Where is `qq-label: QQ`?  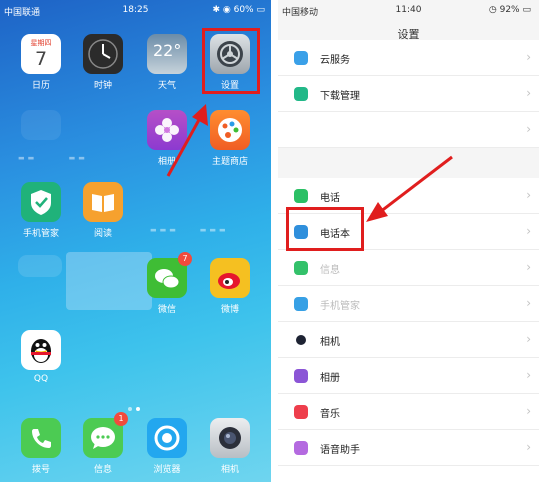 qq-label: QQ is located at coordinates (41, 379).